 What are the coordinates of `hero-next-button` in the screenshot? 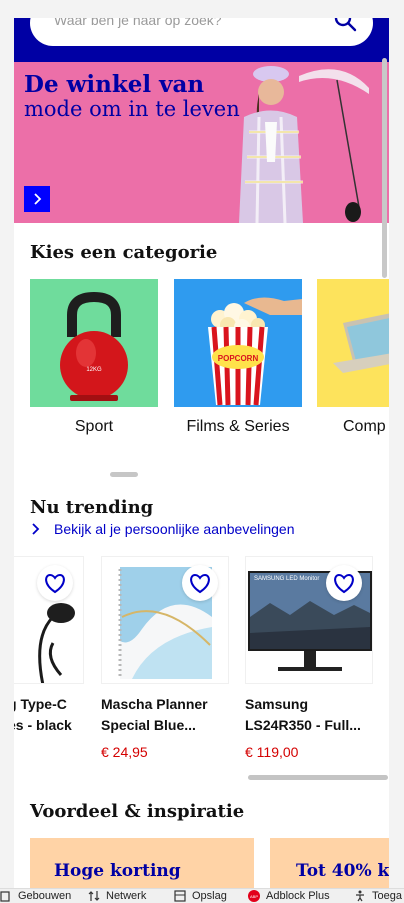 It's located at (37, 199).